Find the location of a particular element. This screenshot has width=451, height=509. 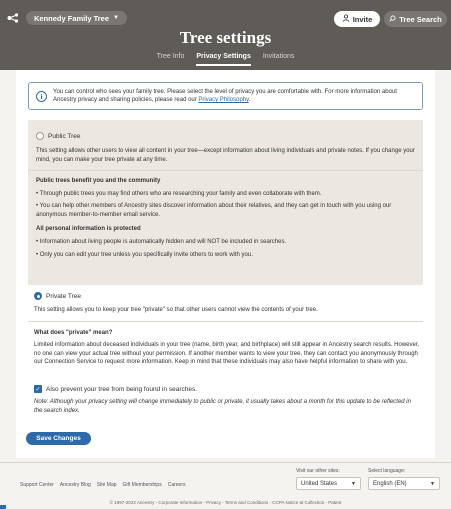

corner-marker is located at coordinates (3, 507).